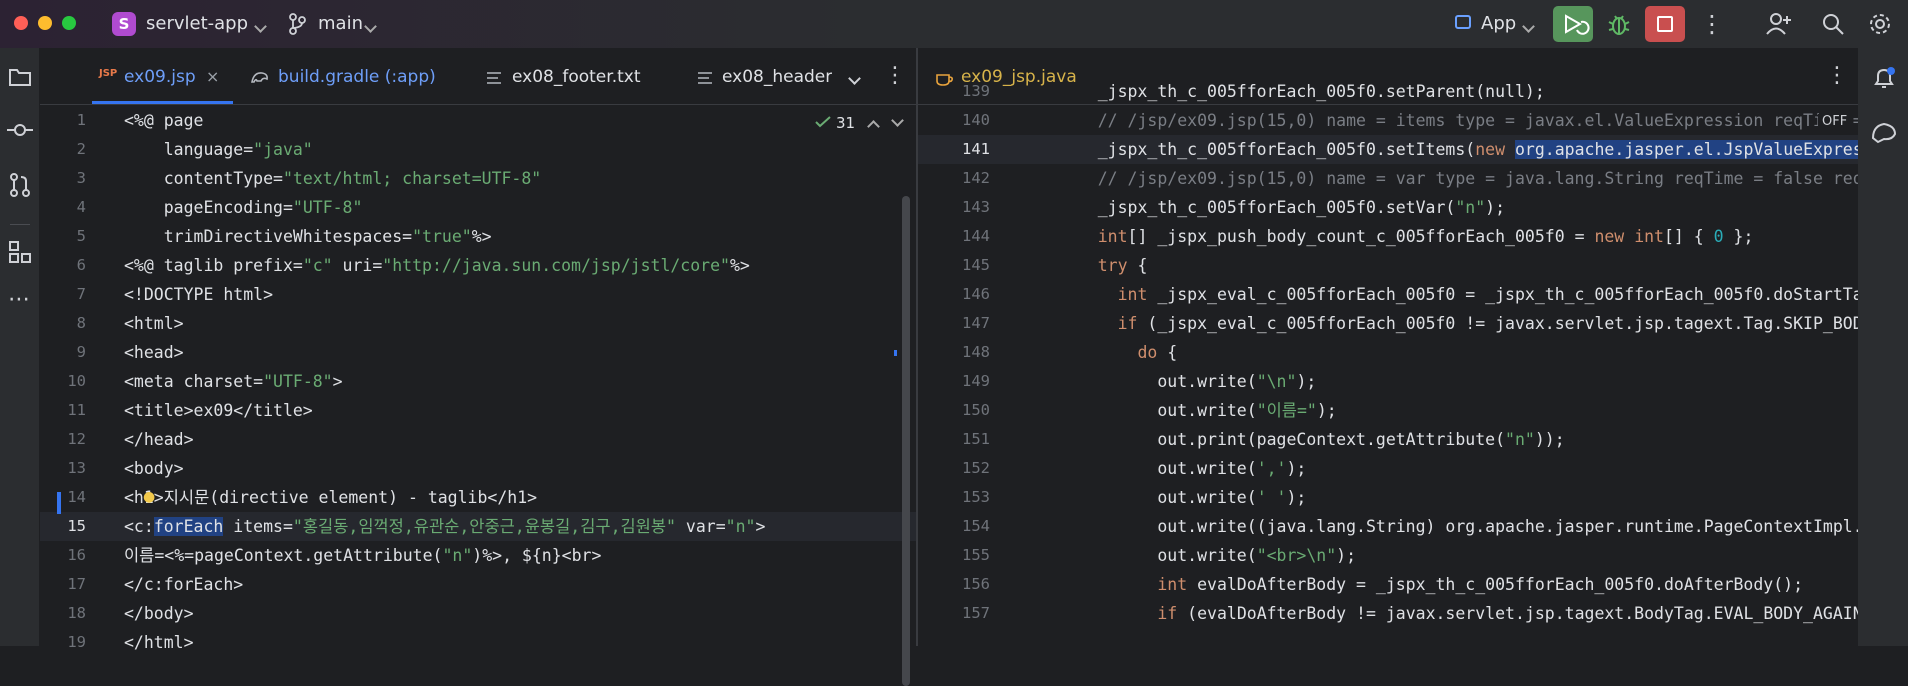 The height and width of the screenshot is (686, 1908). I want to click on code-line: 155 out.write("<br>\n");, so click(1388, 555).